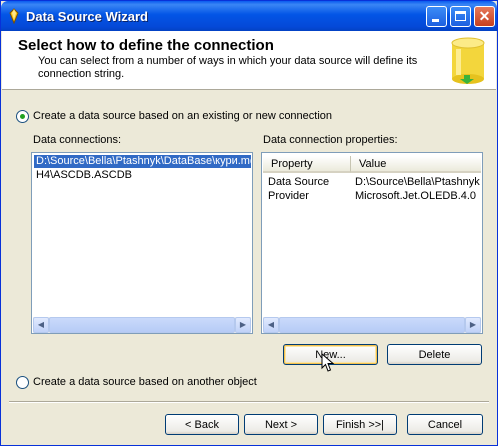 Image resolution: width=498 pixels, height=446 pixels. What do you see at coordinates (307, 164) in the screenshot?
I see `column-header-property: Property` at bounding box center [307, 164].